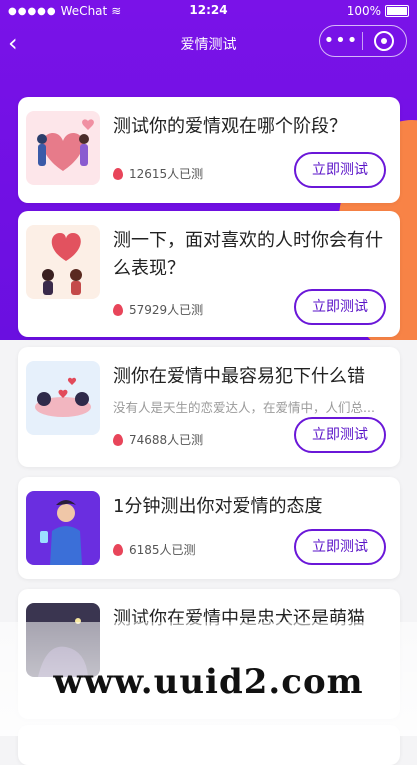  I want to click on participant-count-text: 57929人已测, so click(166, 310).